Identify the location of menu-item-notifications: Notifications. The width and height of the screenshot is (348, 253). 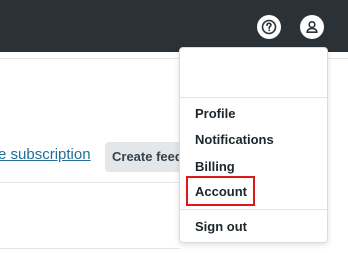
(234, 139).